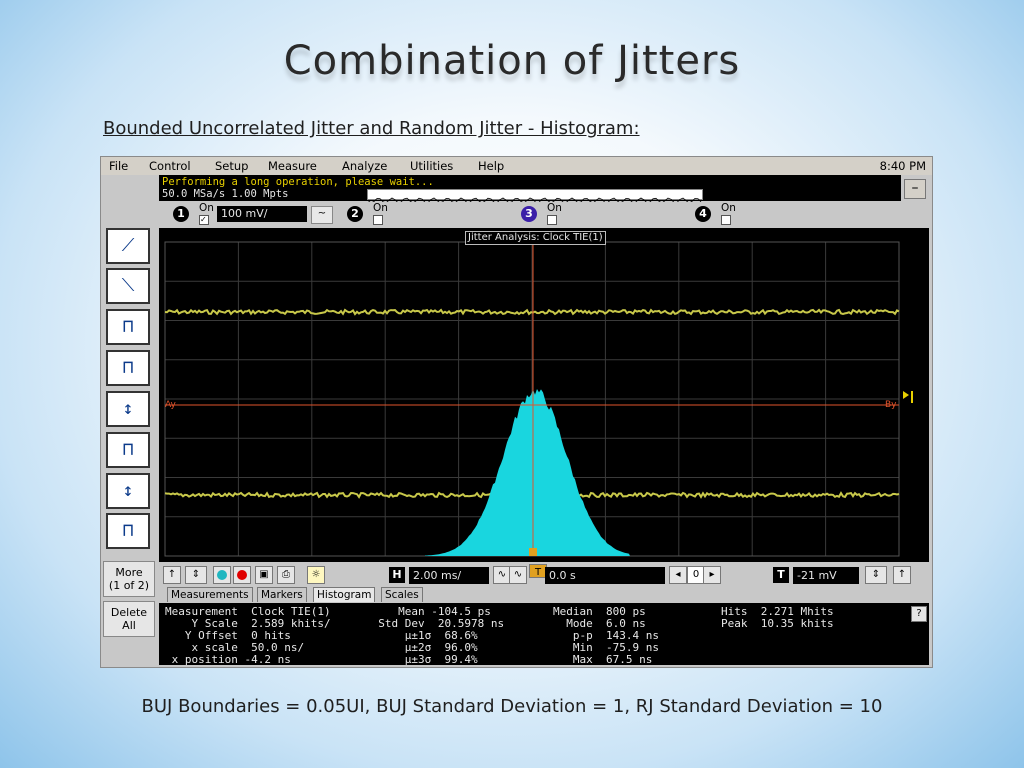 The width and height of the screenshot is (1024, 768). I want to click on channel-1-checkbox: ✓, so click(204, 220).